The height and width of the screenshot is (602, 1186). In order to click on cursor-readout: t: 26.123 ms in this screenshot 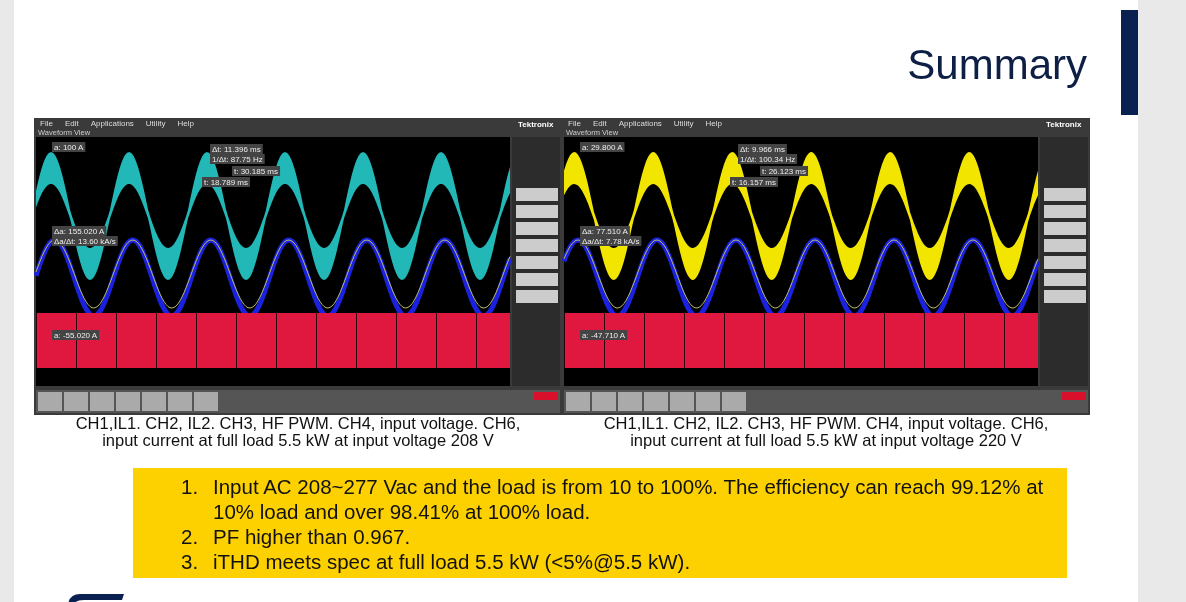, I will do `click(784, 171)`.